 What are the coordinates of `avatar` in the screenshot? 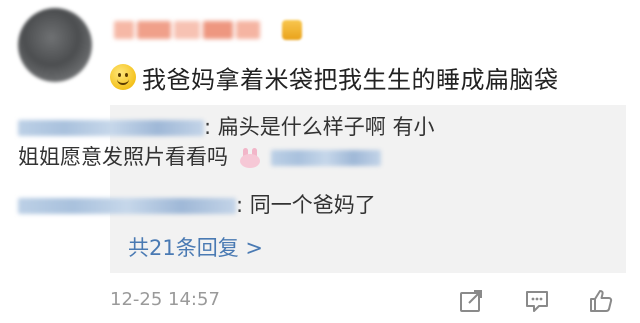 It's located at (55, 45).